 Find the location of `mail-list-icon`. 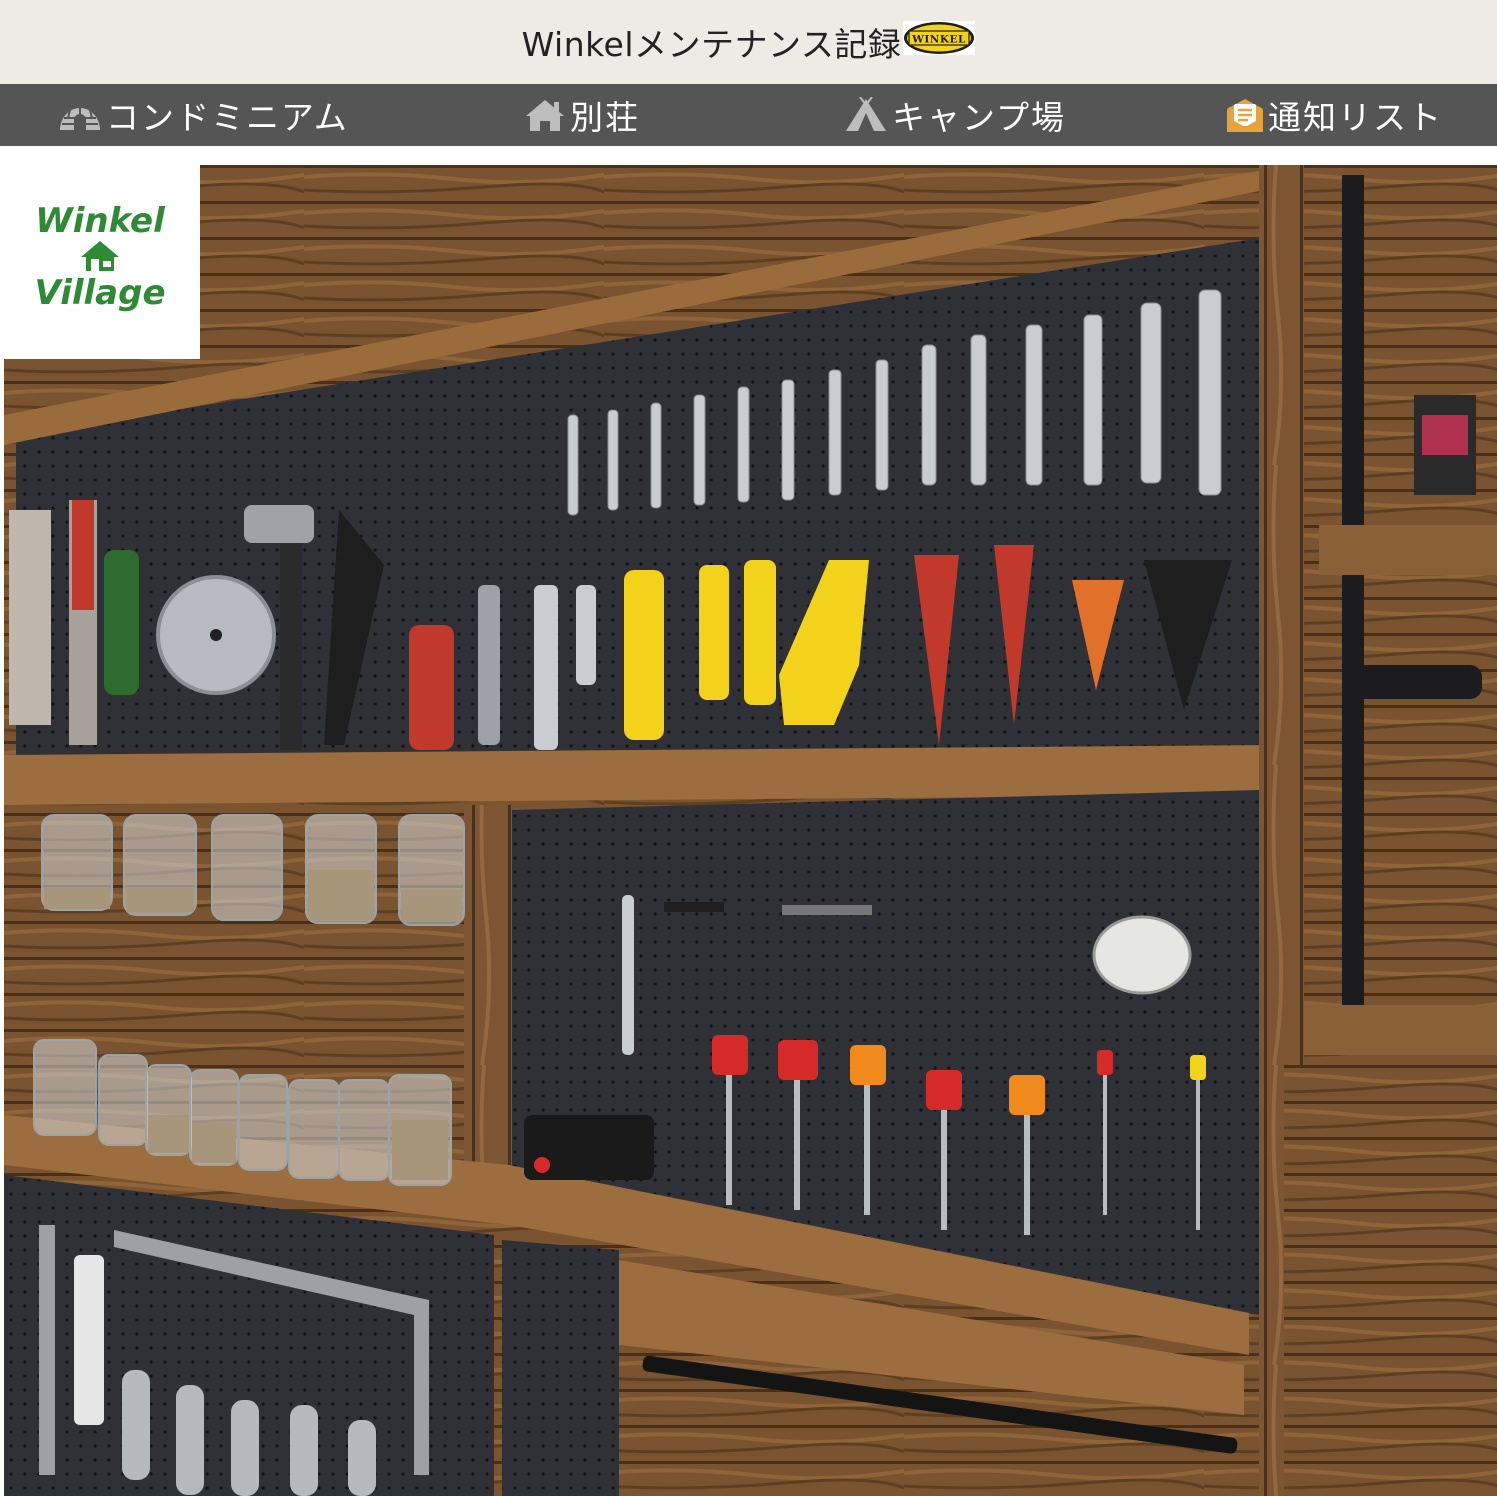

mail-list-icon is located at coordinates (1245, 115).